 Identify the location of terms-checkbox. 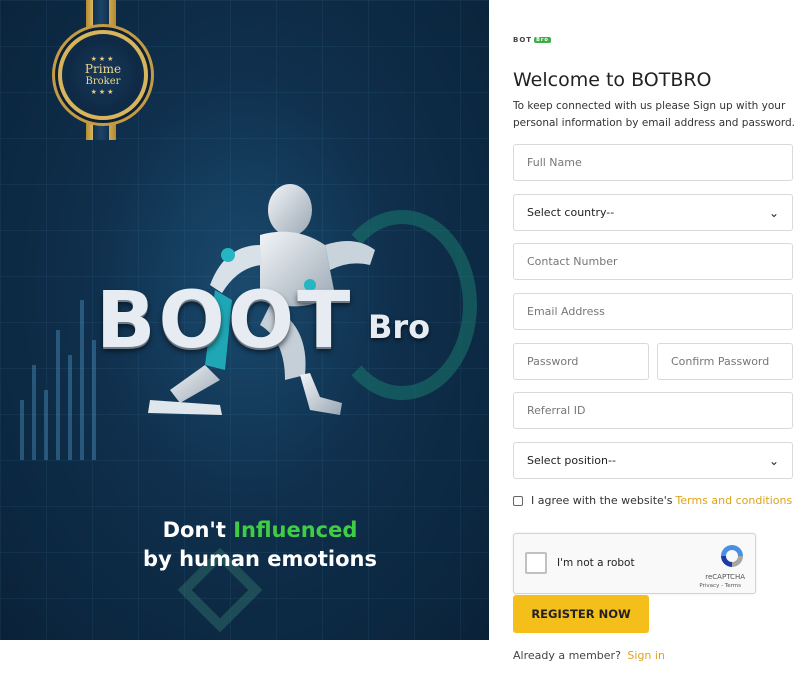
(518, 500).